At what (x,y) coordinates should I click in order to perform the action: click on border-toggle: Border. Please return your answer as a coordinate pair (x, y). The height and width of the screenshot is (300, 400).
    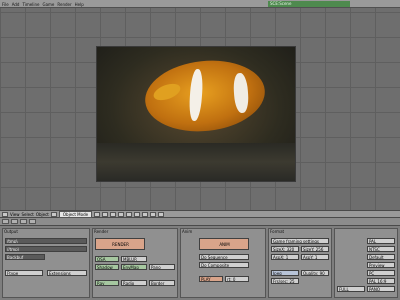
    Looking at the image, I should click on (162, 283).